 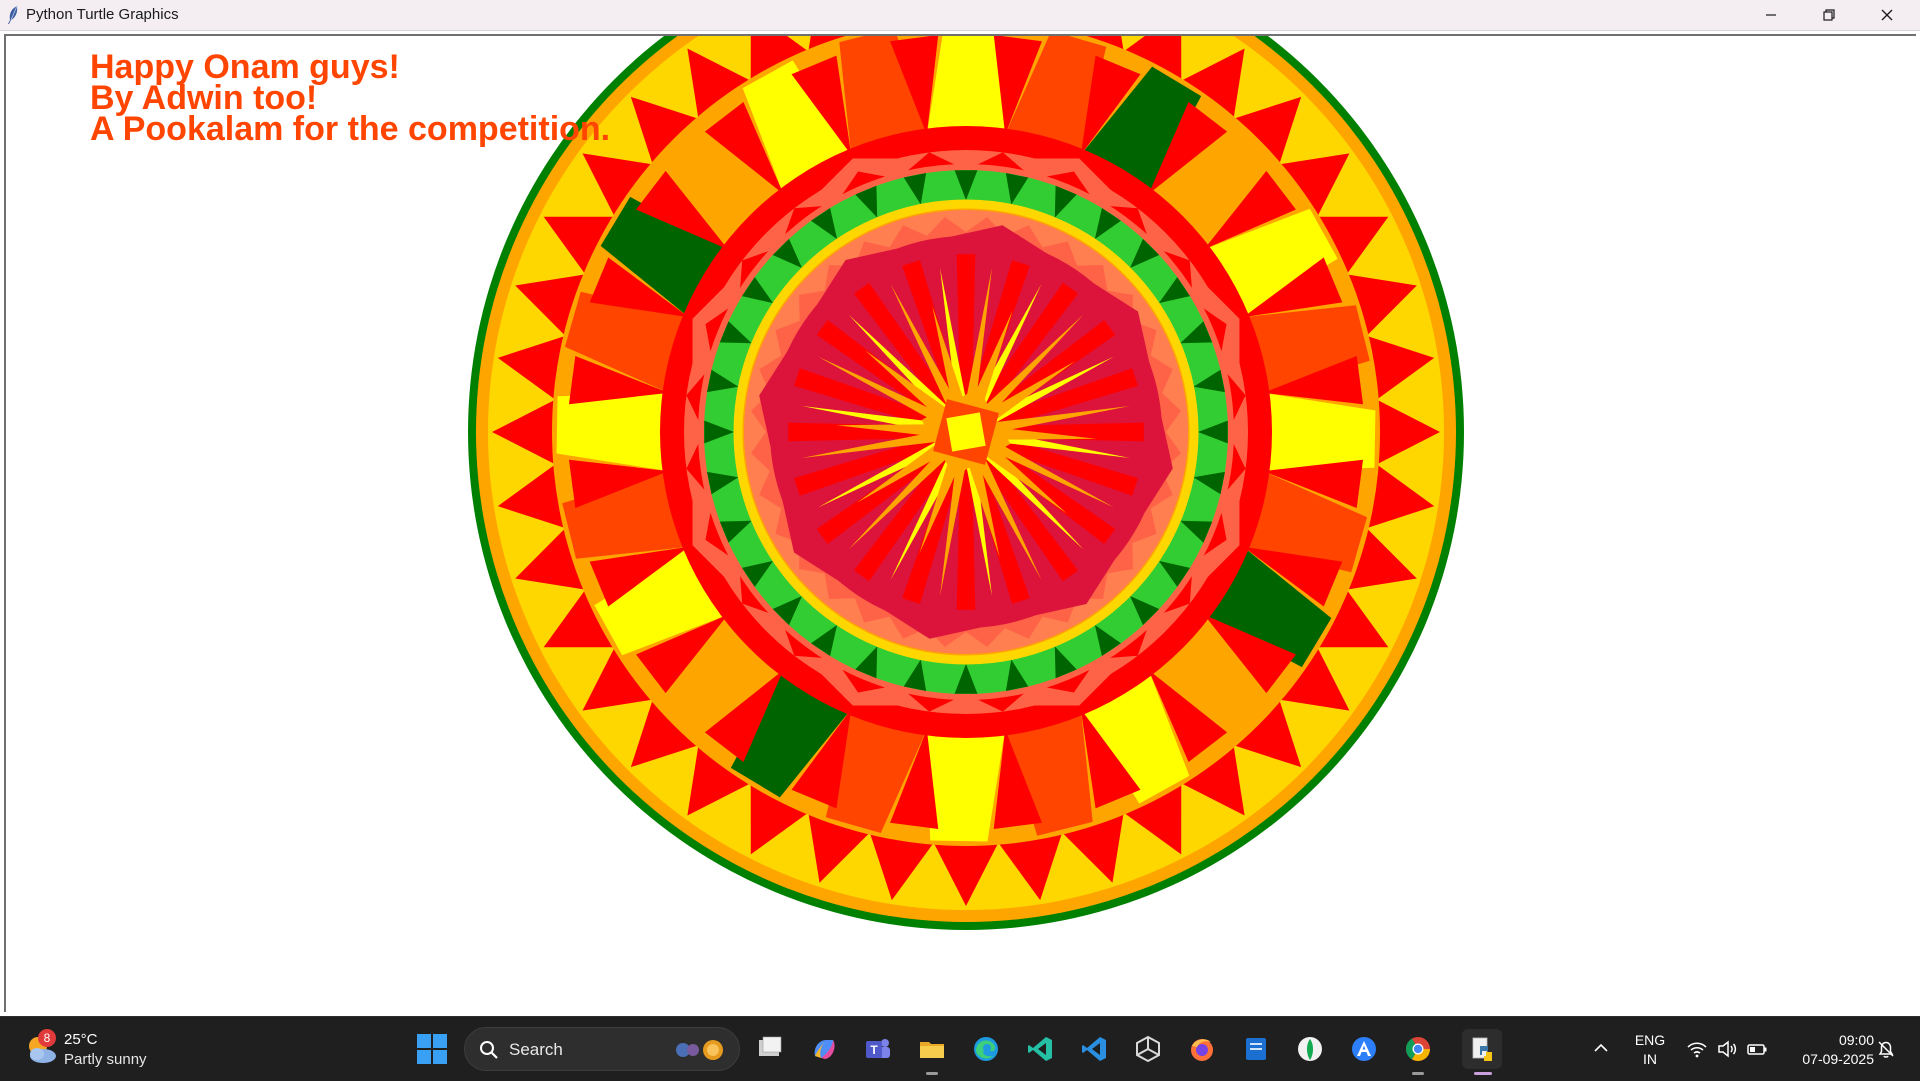 I want to click on vs-code-button, so click(x=1094, y=1049).